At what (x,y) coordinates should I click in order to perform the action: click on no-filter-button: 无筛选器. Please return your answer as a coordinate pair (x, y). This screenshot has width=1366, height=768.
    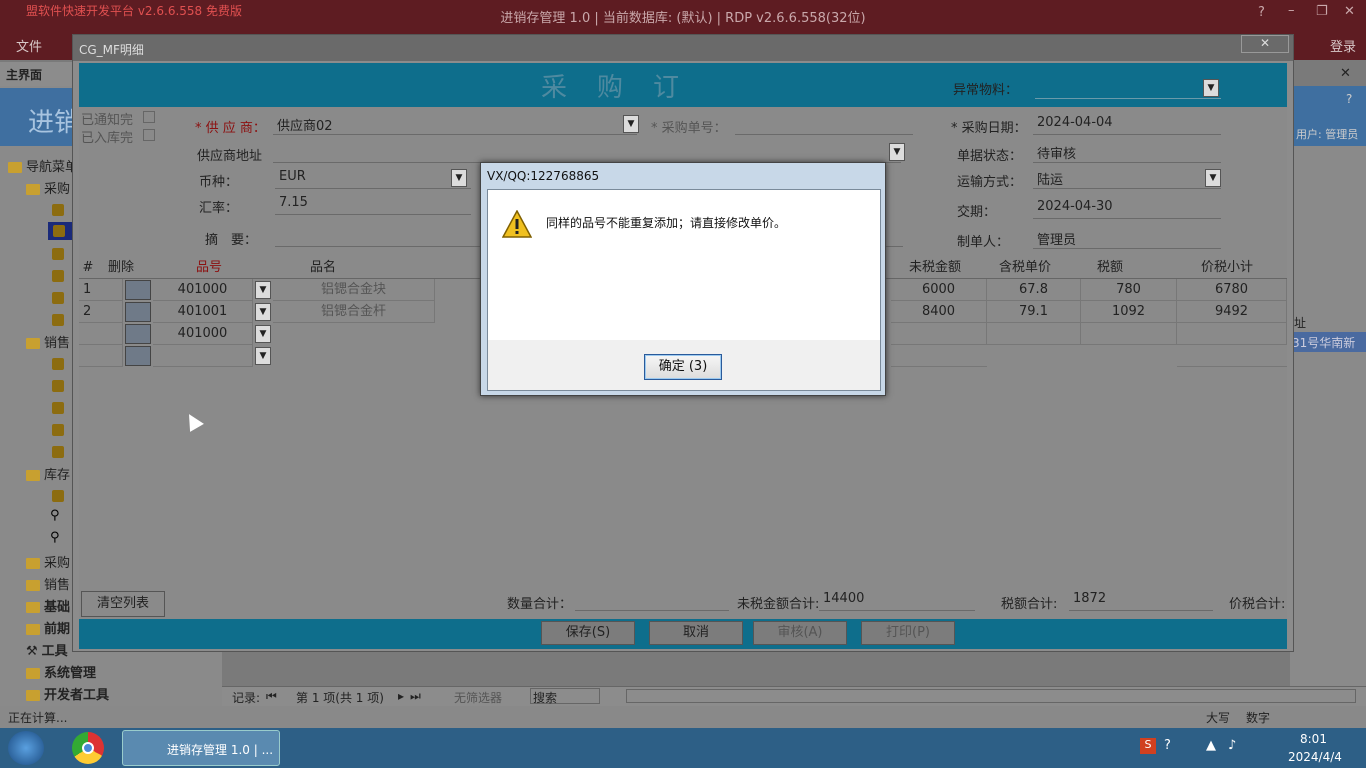
    Looking at the image, I should click on (478, 697).